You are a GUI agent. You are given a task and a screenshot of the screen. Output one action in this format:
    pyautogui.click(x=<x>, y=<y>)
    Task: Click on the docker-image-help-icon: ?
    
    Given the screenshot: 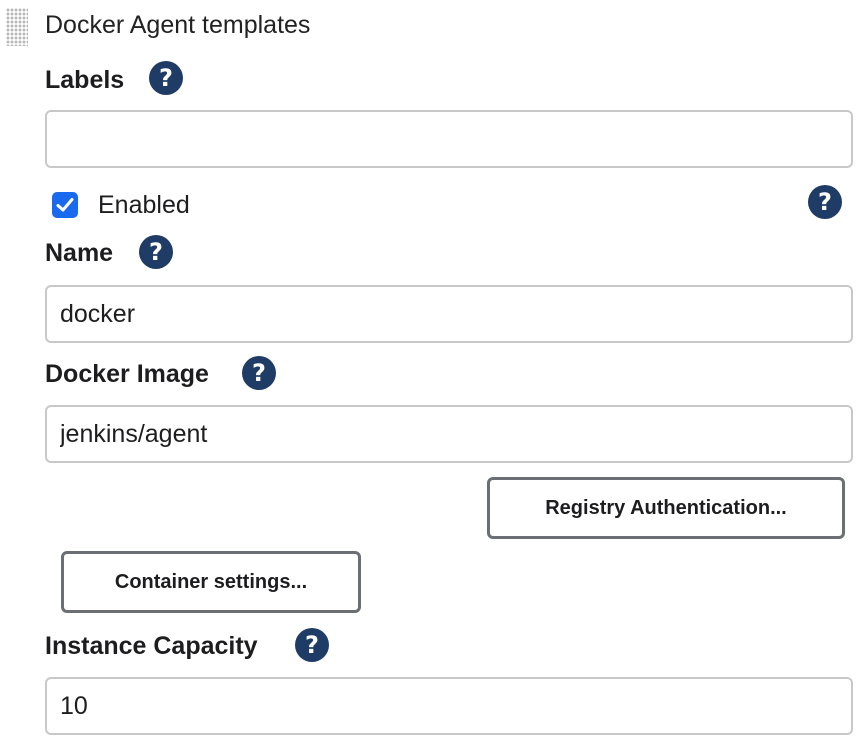 What is the action you would take?
    pyautogui.click(x=259, y=373)
    